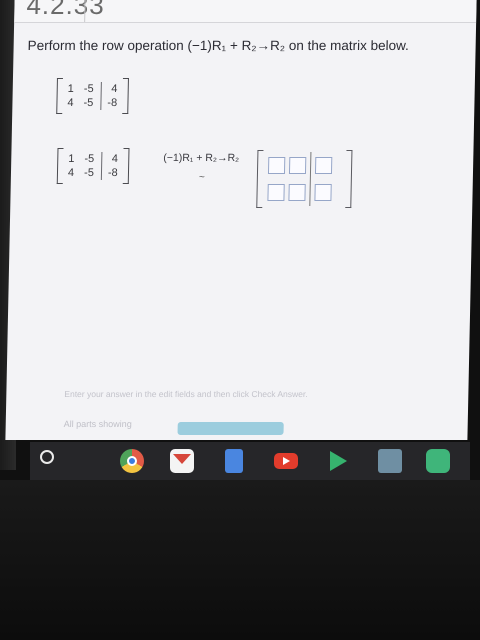 The height and width of the screenshot is (640, 480). Describe the element at coordinates (338, 461) in the screenshot. I see `play-store-icon` at that location.